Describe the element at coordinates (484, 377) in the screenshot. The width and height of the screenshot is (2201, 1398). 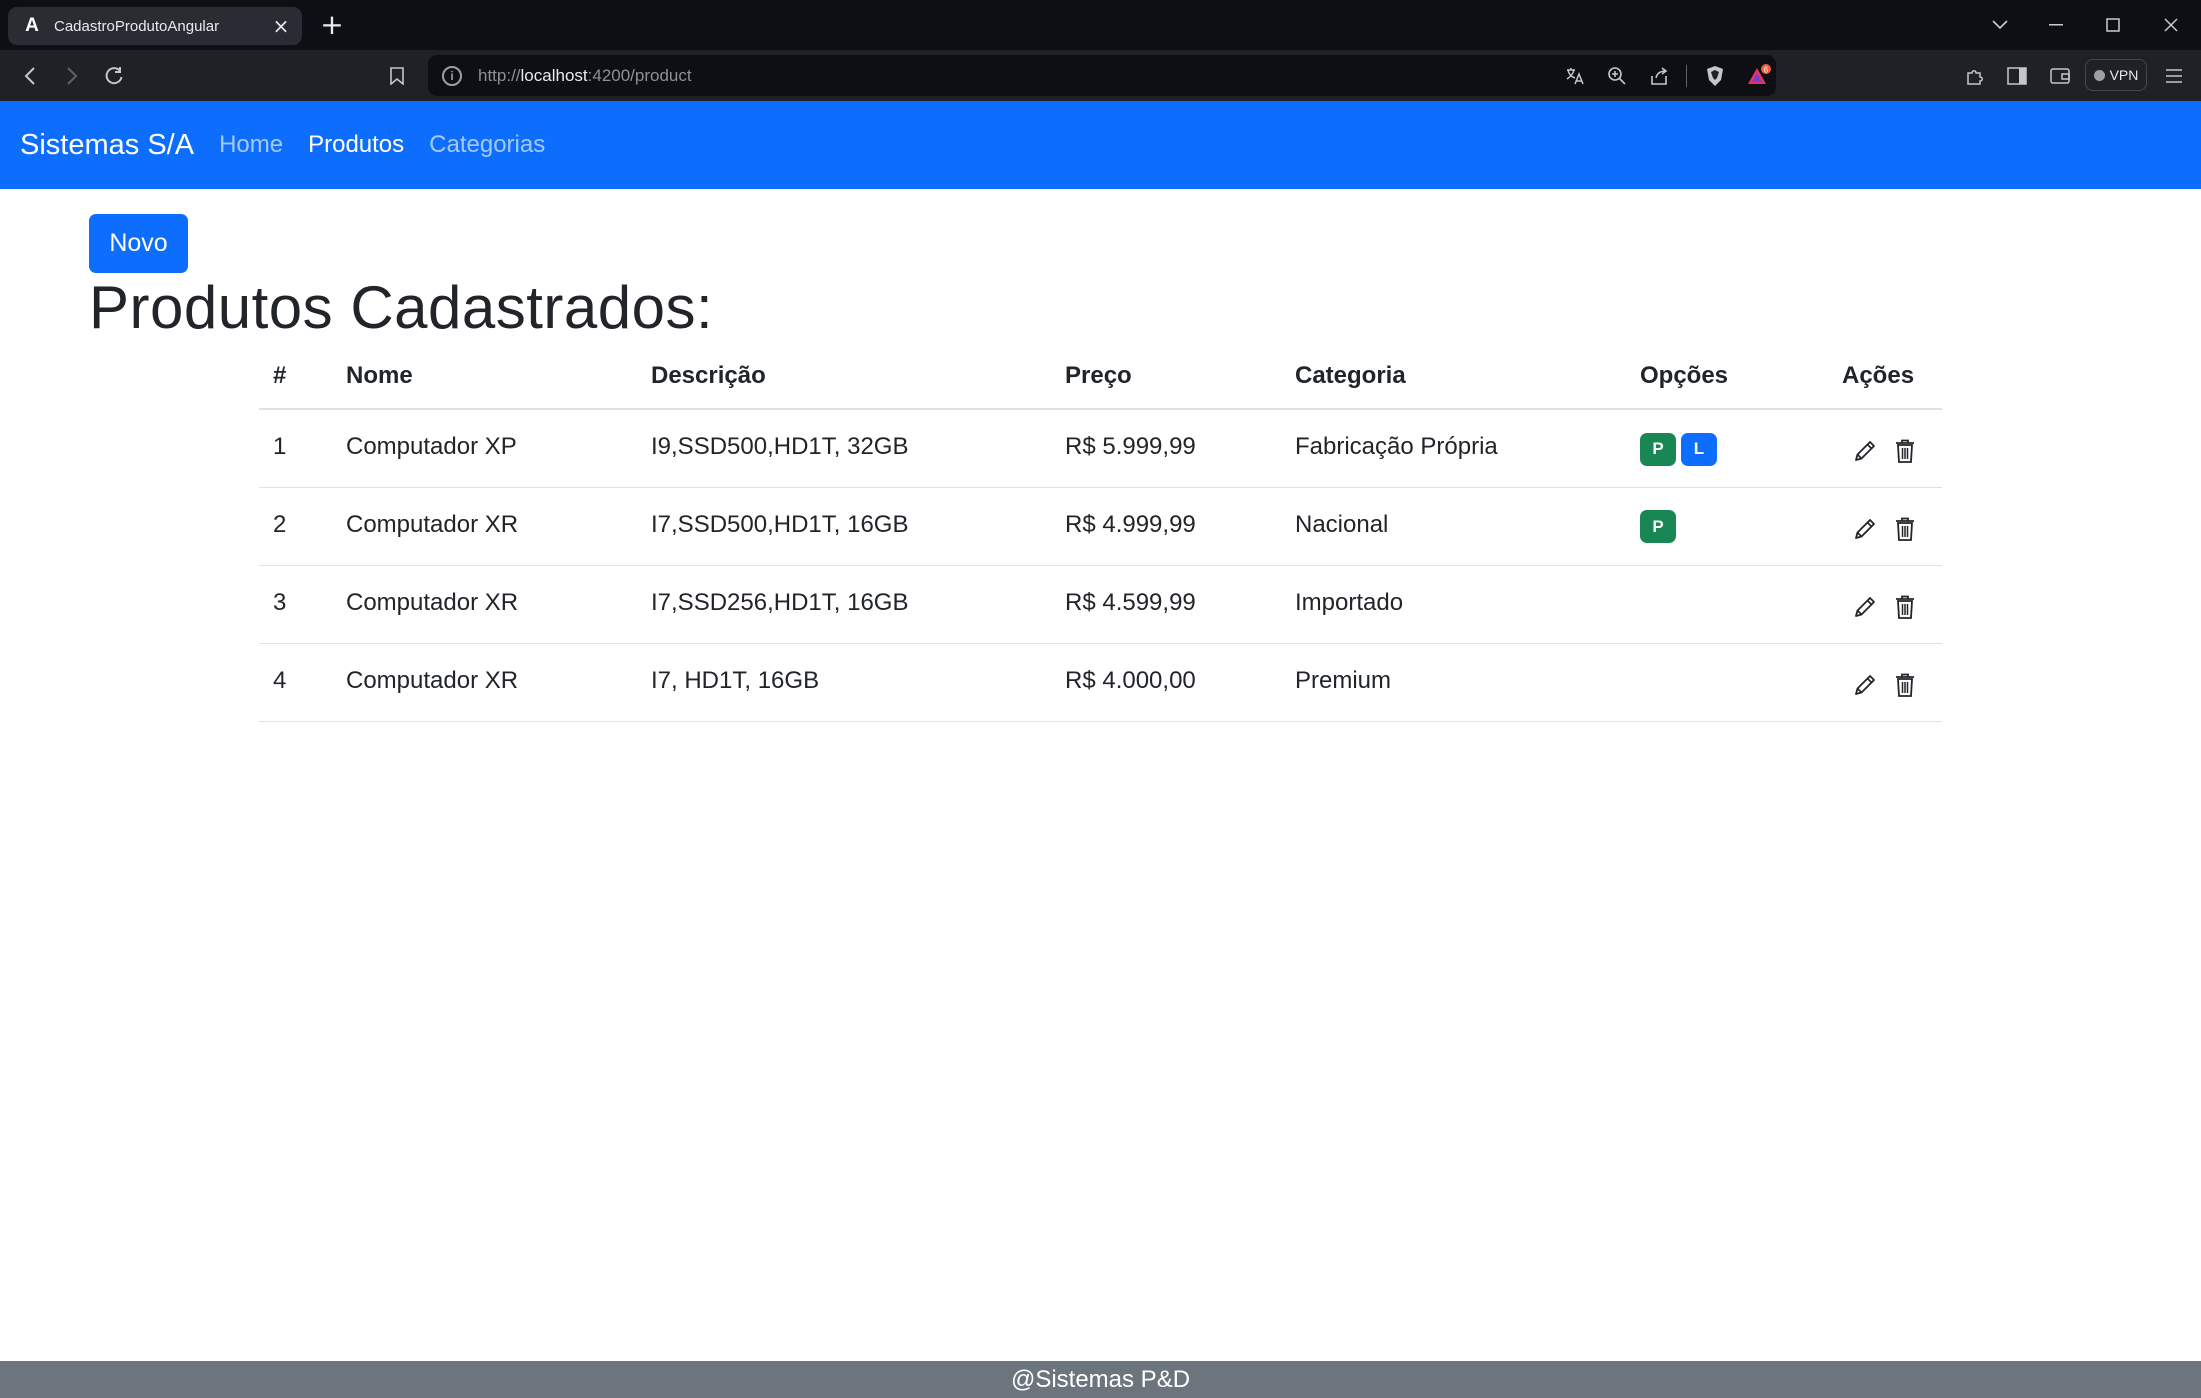
I see `header-nome: Nome` at that location.